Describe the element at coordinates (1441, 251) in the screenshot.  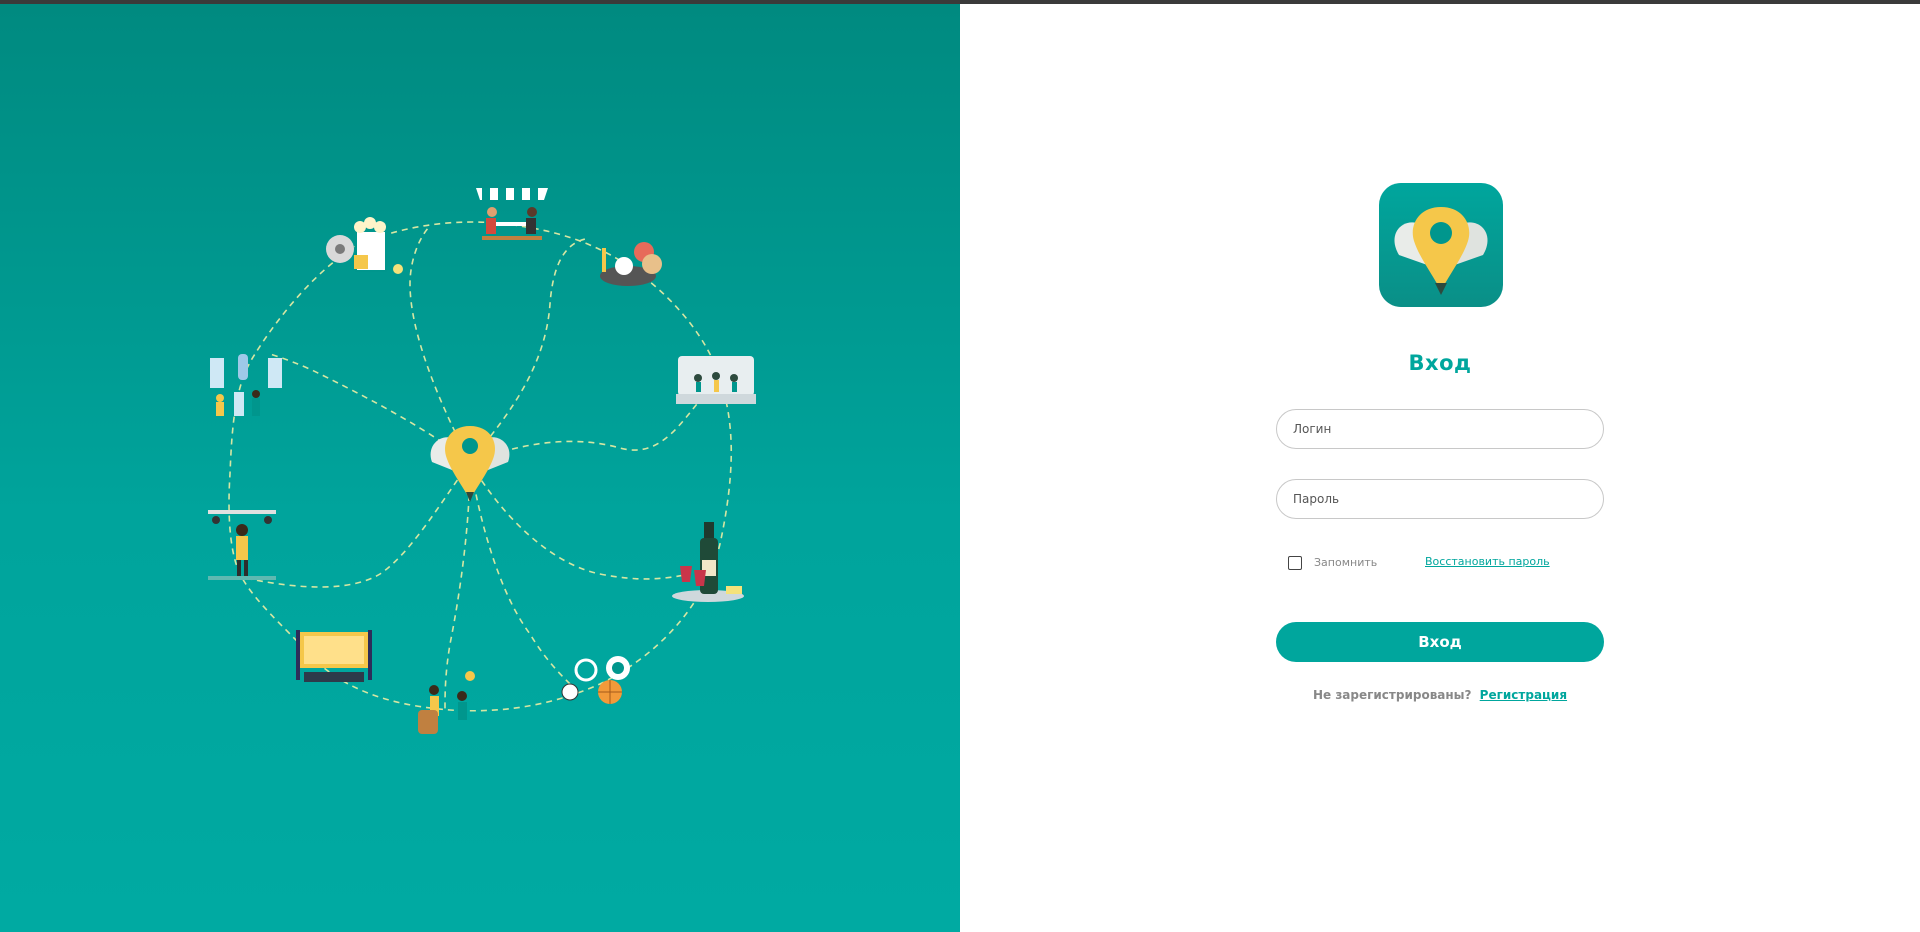
I see `map-pin-logo-icon` at that location.